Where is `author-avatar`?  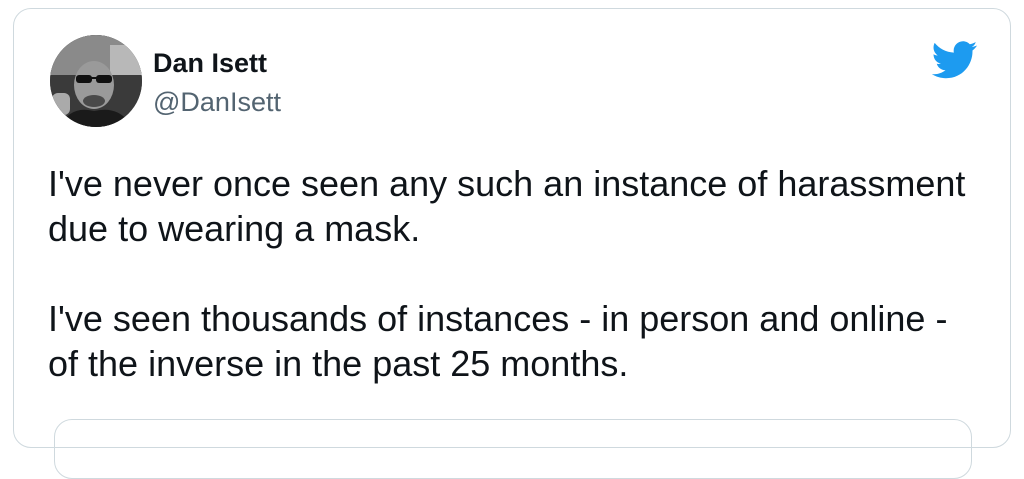 author-avatar is located at coordinates (96, 81).